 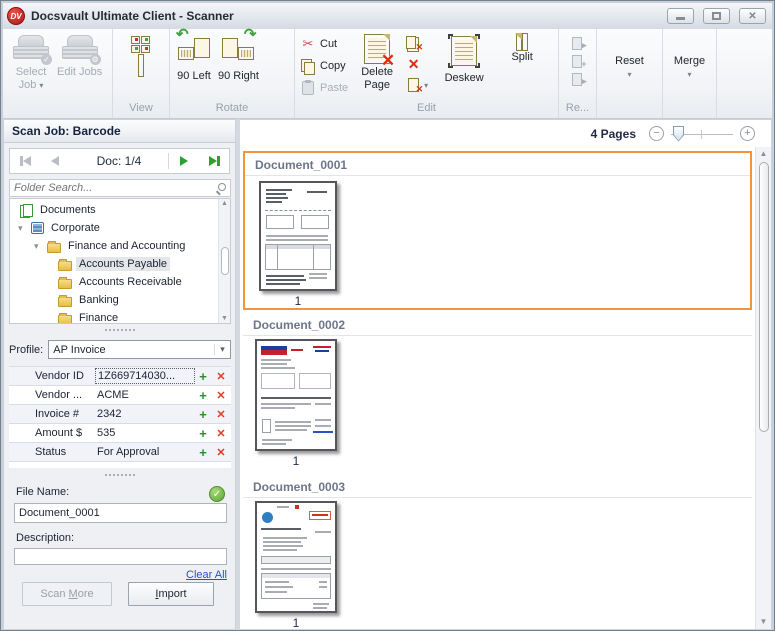 I want to click on field-value: 535, so click(x=145, y=433).